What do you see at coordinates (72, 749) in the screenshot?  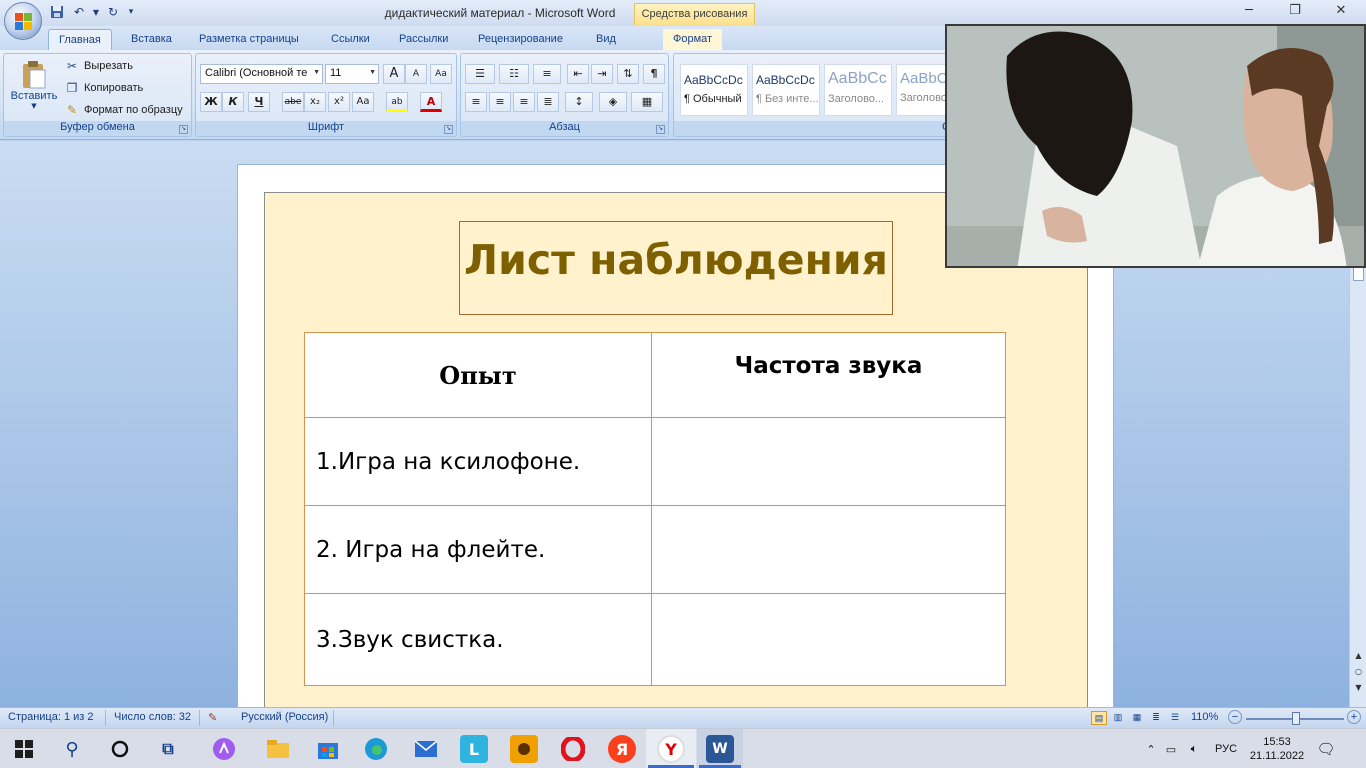 I see `search-icon: ⚲` at bounding box center [72, 749].